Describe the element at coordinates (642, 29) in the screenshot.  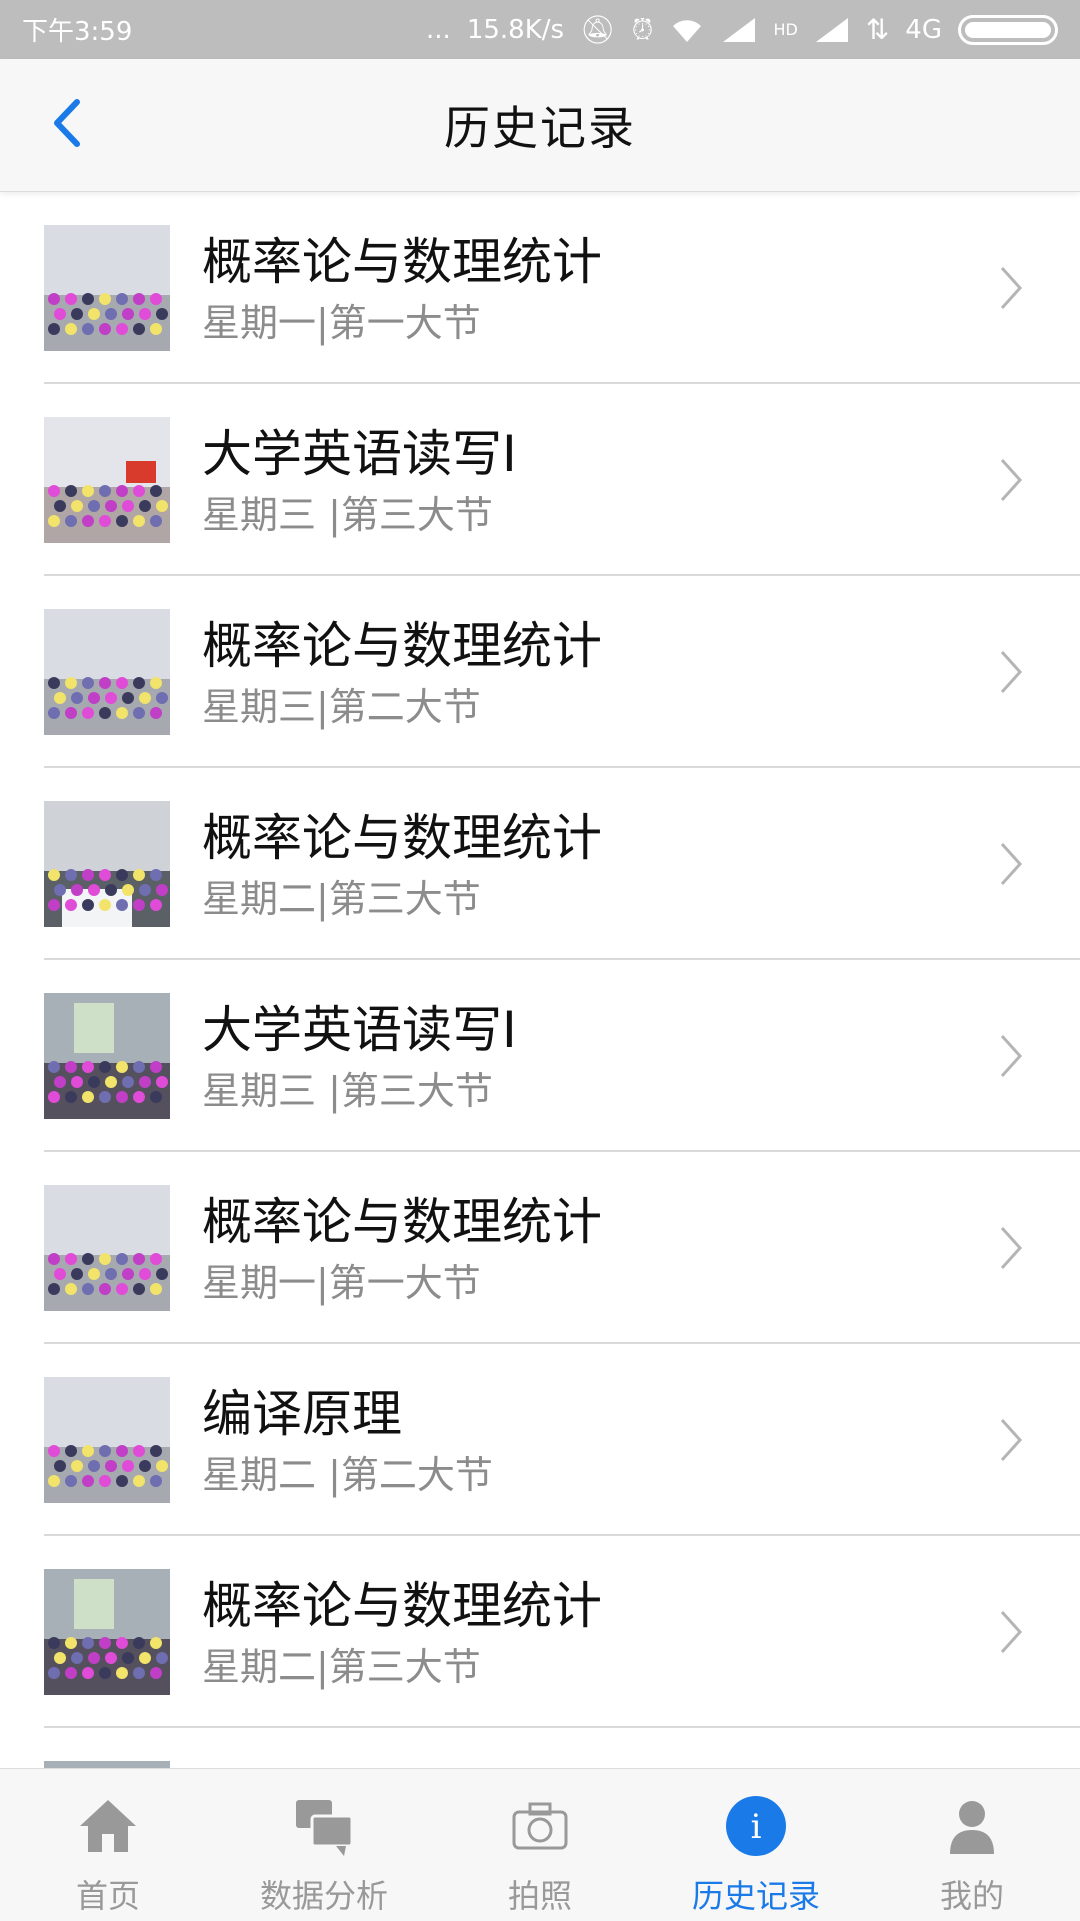
I see `alarm-icon: ⏰︎` at that location.